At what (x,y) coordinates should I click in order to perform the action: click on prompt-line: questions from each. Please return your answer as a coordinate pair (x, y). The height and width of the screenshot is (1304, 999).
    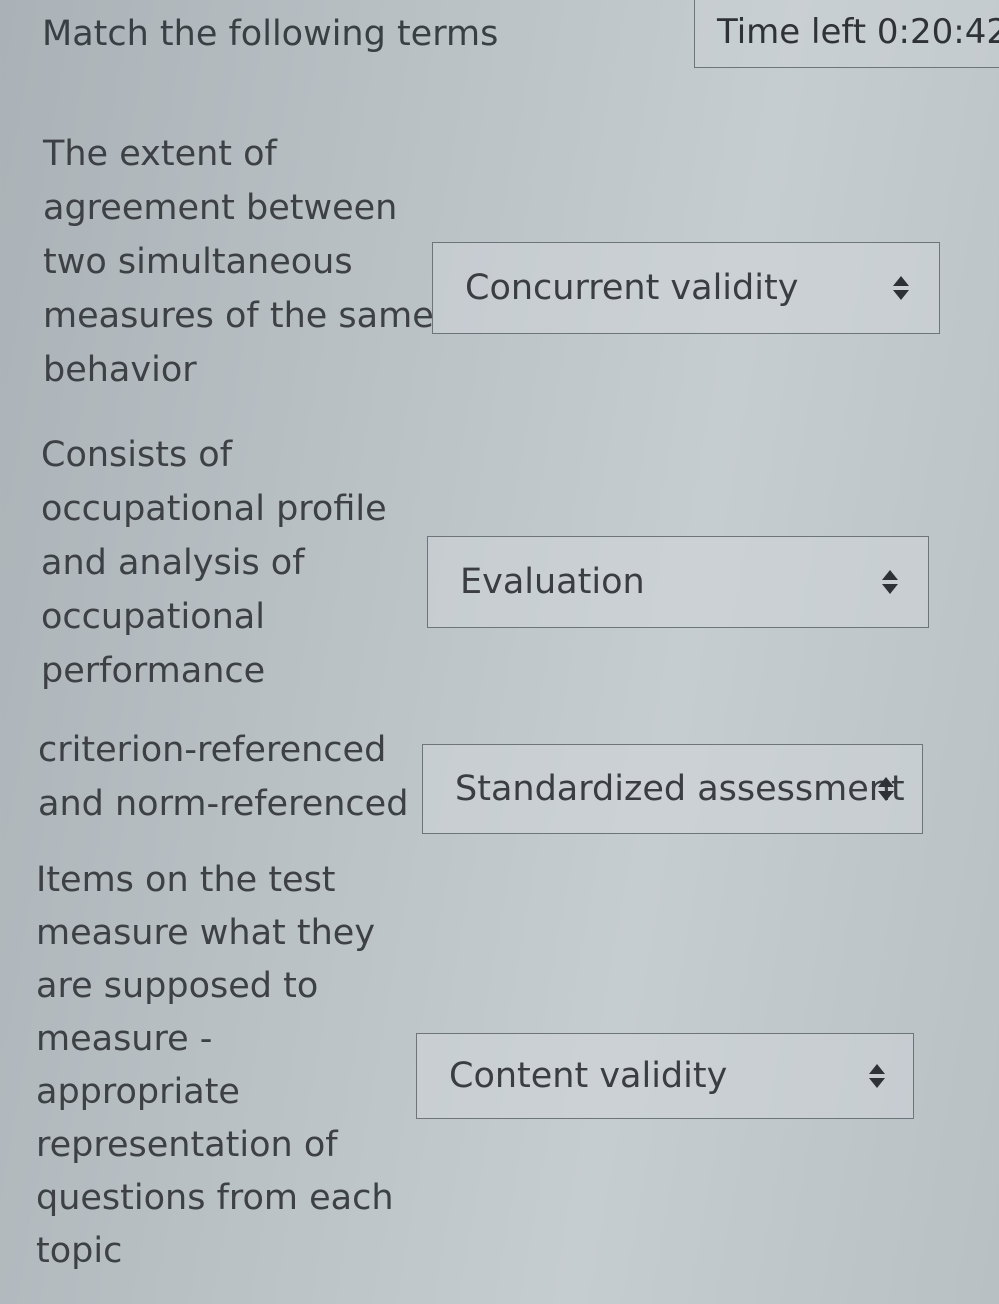
    Looking at the image, I should click on (215, 1198).